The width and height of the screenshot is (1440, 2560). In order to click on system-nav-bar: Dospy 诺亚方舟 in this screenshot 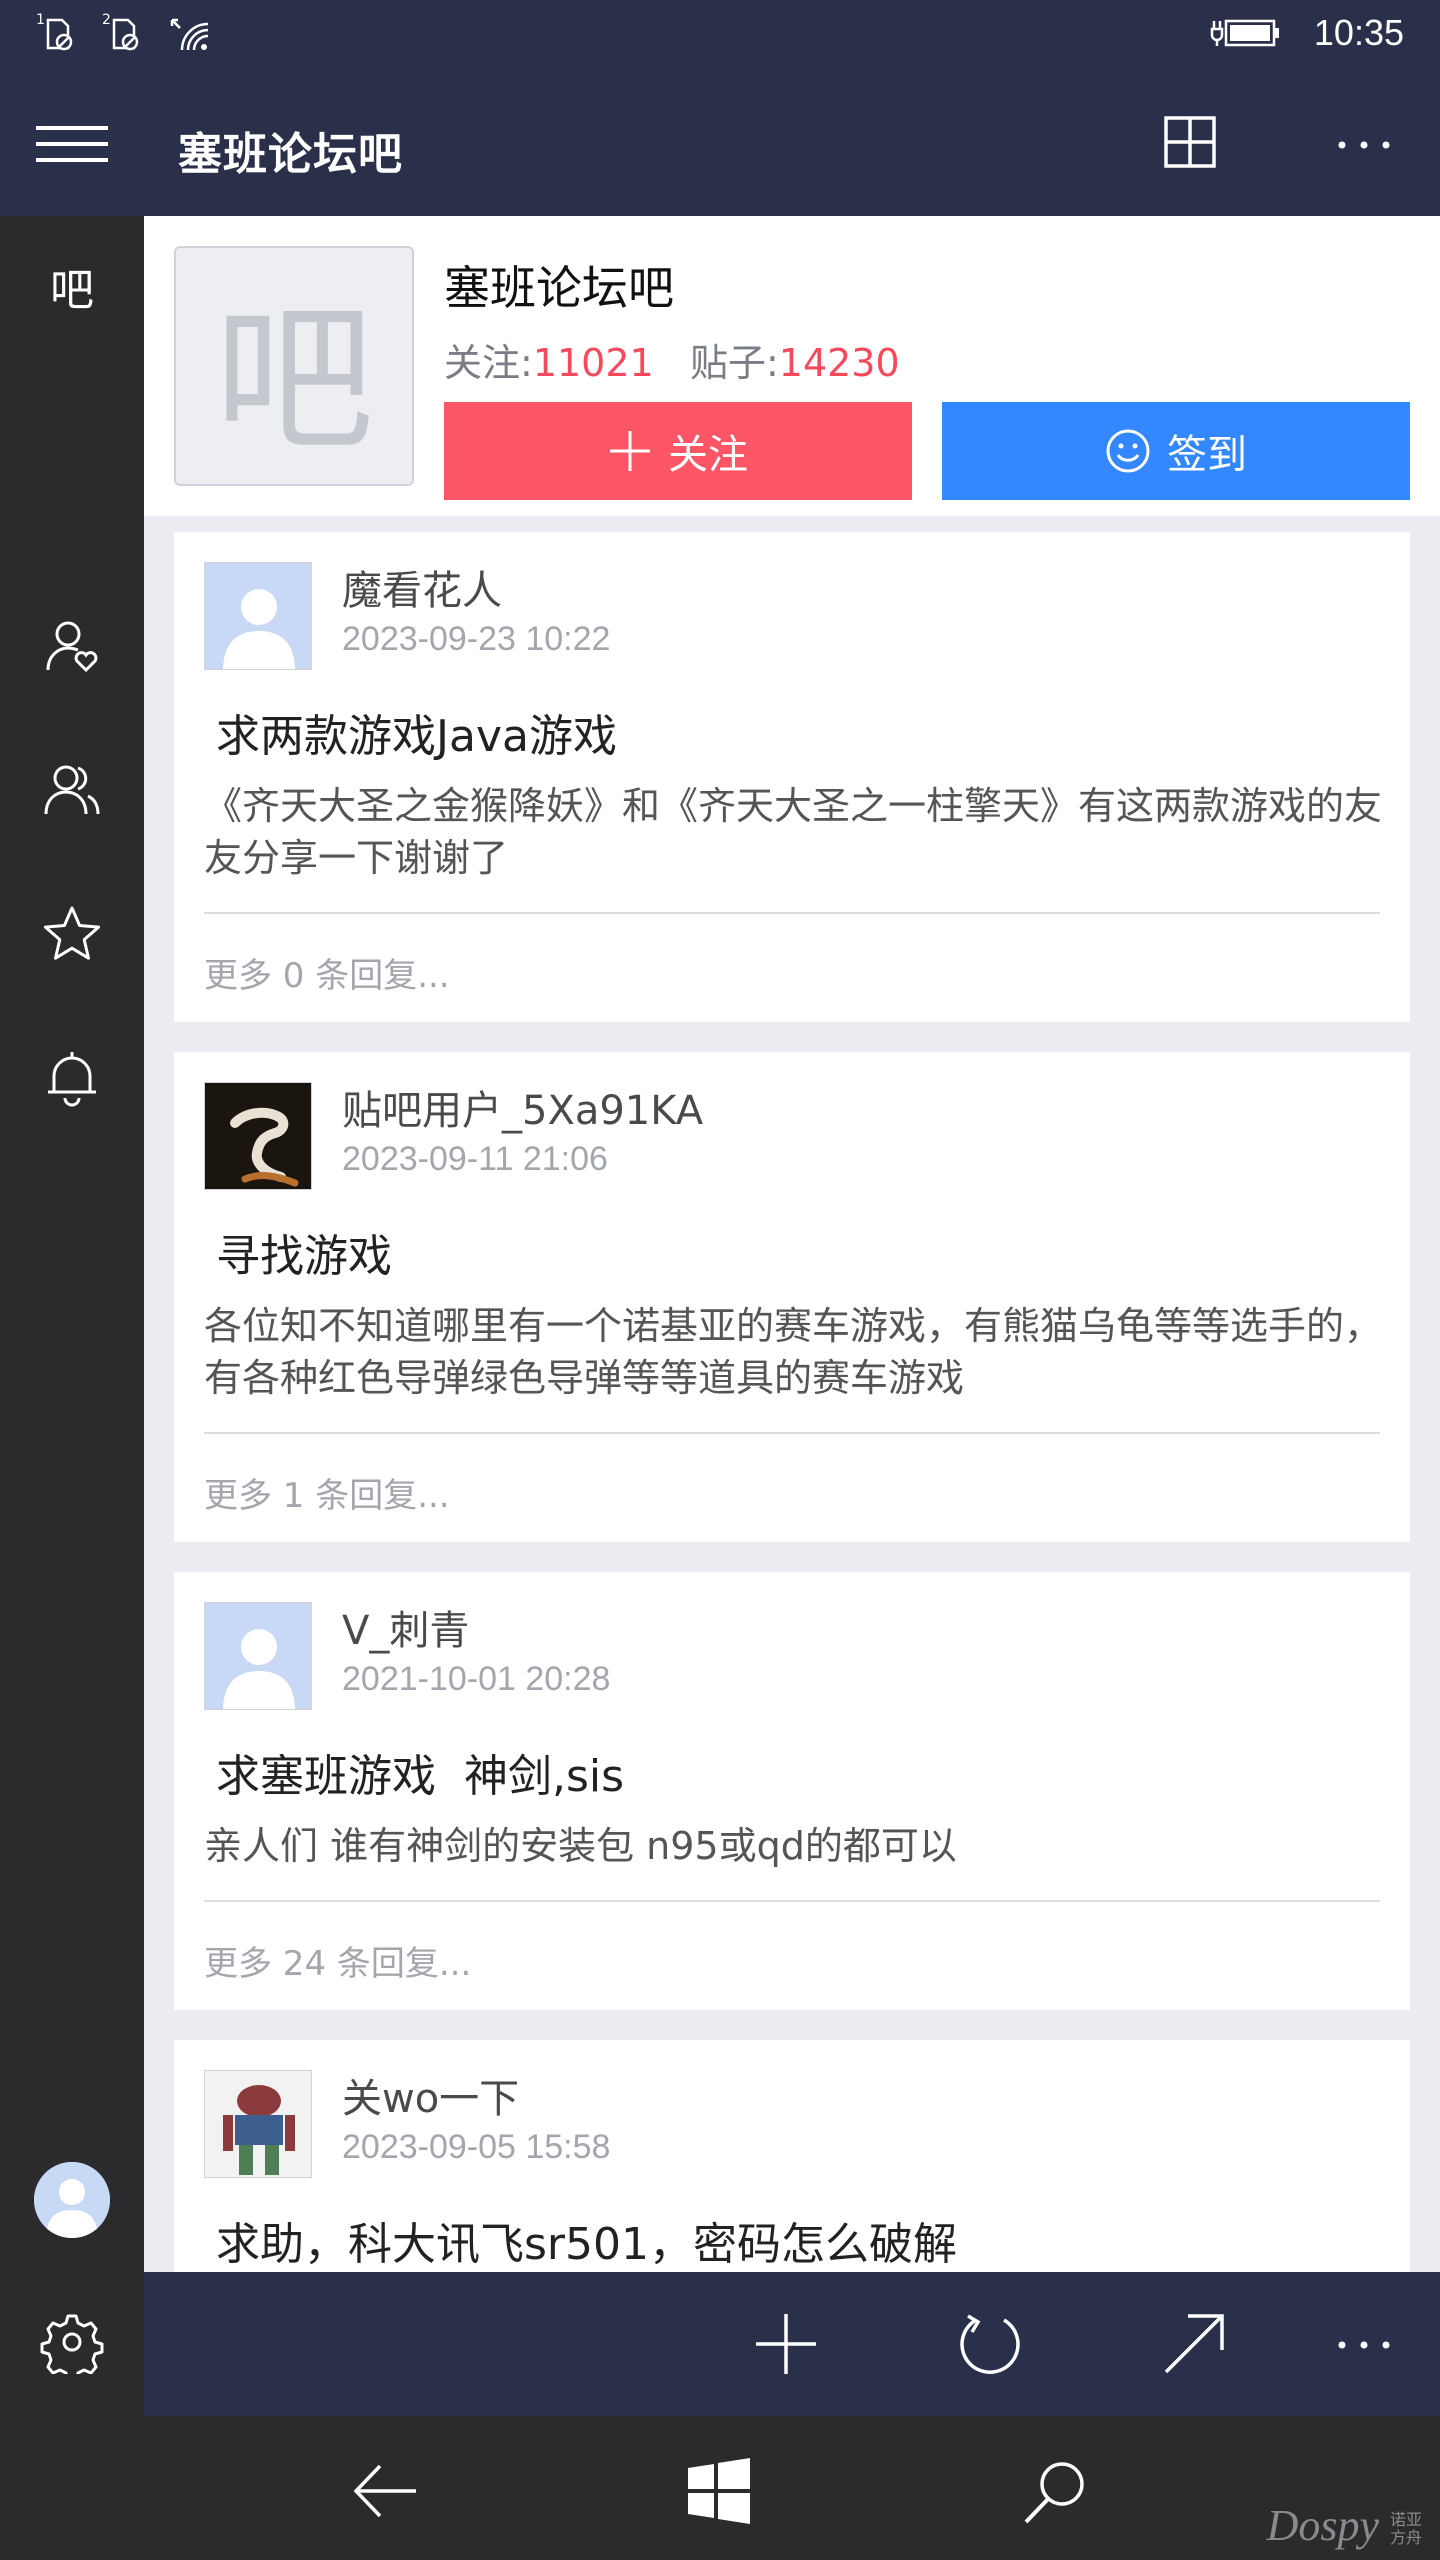, I will do `click(720, 2488)`.